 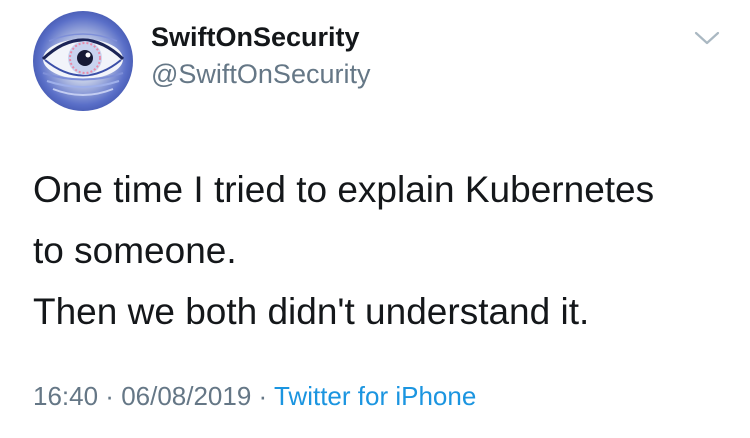 What do you see at coordinates (65, 396) in the screenshot?
I see `tweet-time: 16:40` at bounding box center [65, 396].